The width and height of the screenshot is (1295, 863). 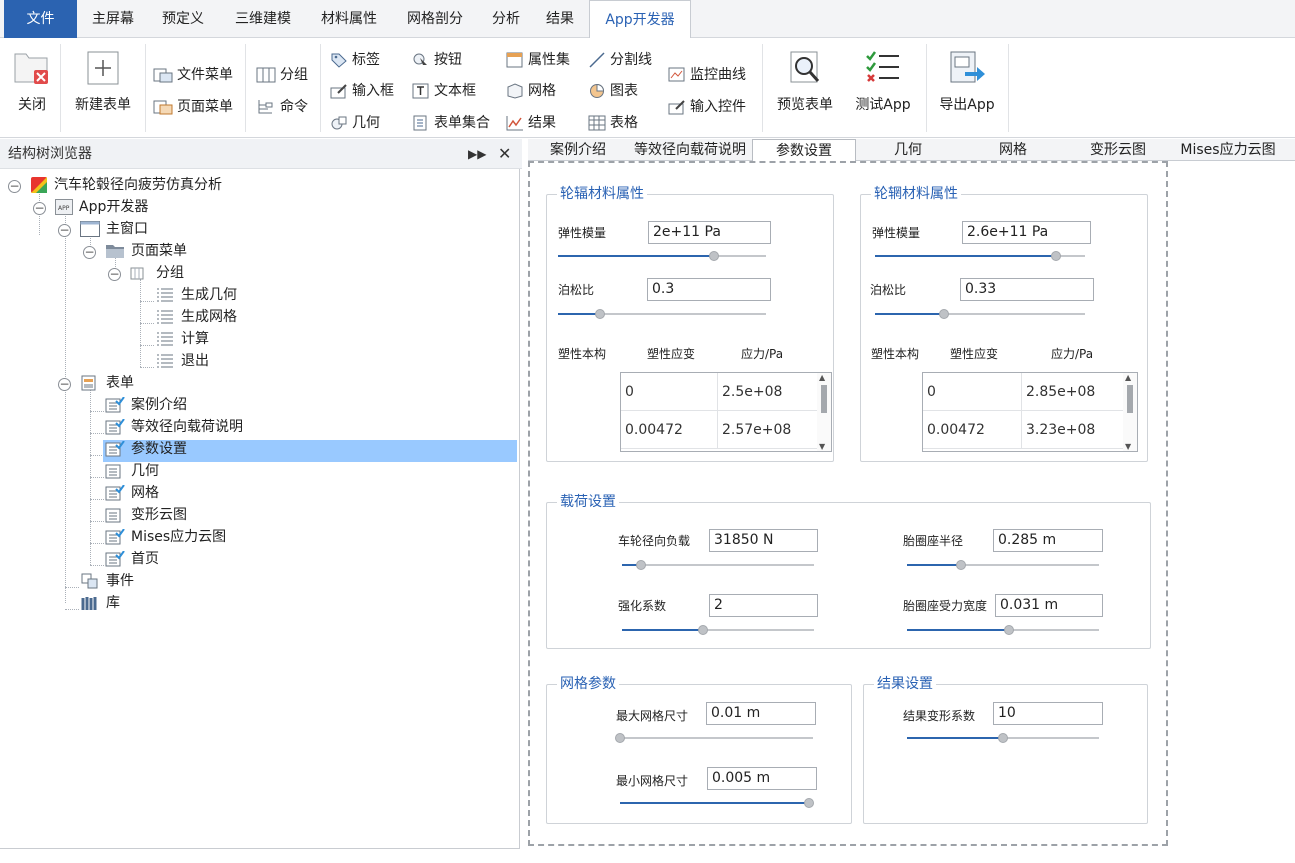 What do you see at coordinates (1027, 289) in the screenshot?
I see `rim-poisson-input: 0.33` at bounding box center [1027, 289].